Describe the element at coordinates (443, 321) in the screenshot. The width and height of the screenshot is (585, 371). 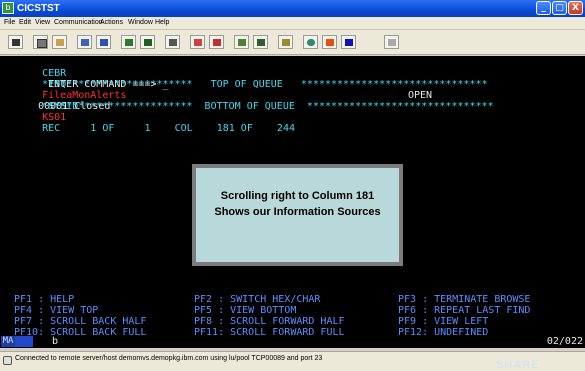
I see `pf-key-pf9: PF9 : VIEW LEFT` at that location.